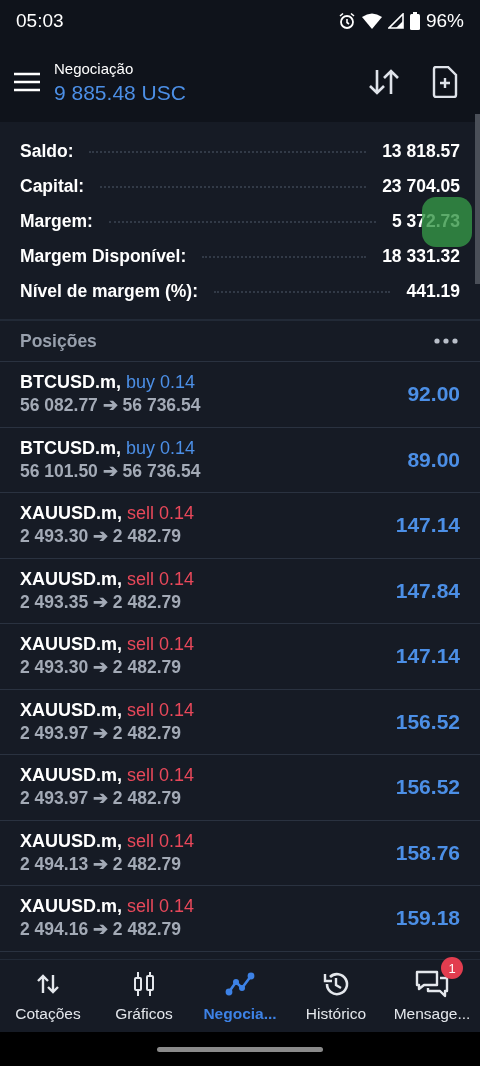 The image size is (480, 1066). I want to click on history-icon, so click(336, 984).